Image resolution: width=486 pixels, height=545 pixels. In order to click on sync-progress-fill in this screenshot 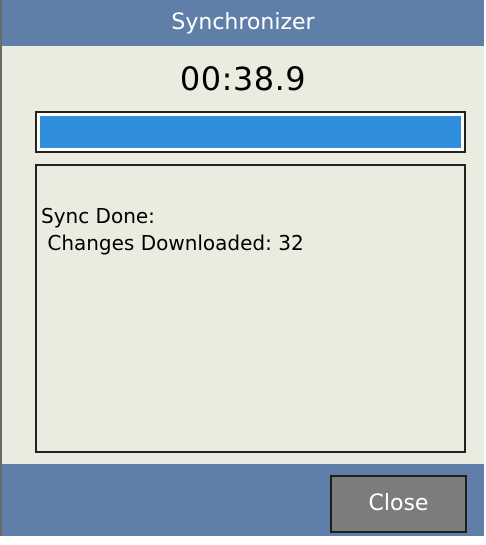, I will do `click(250, 132)`.